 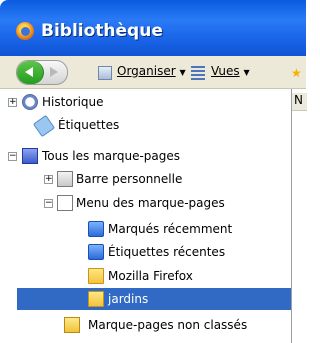 I want to click on tree-item-menu-marque-pages: Menu des marque-pages, so click(x=150, y=203).